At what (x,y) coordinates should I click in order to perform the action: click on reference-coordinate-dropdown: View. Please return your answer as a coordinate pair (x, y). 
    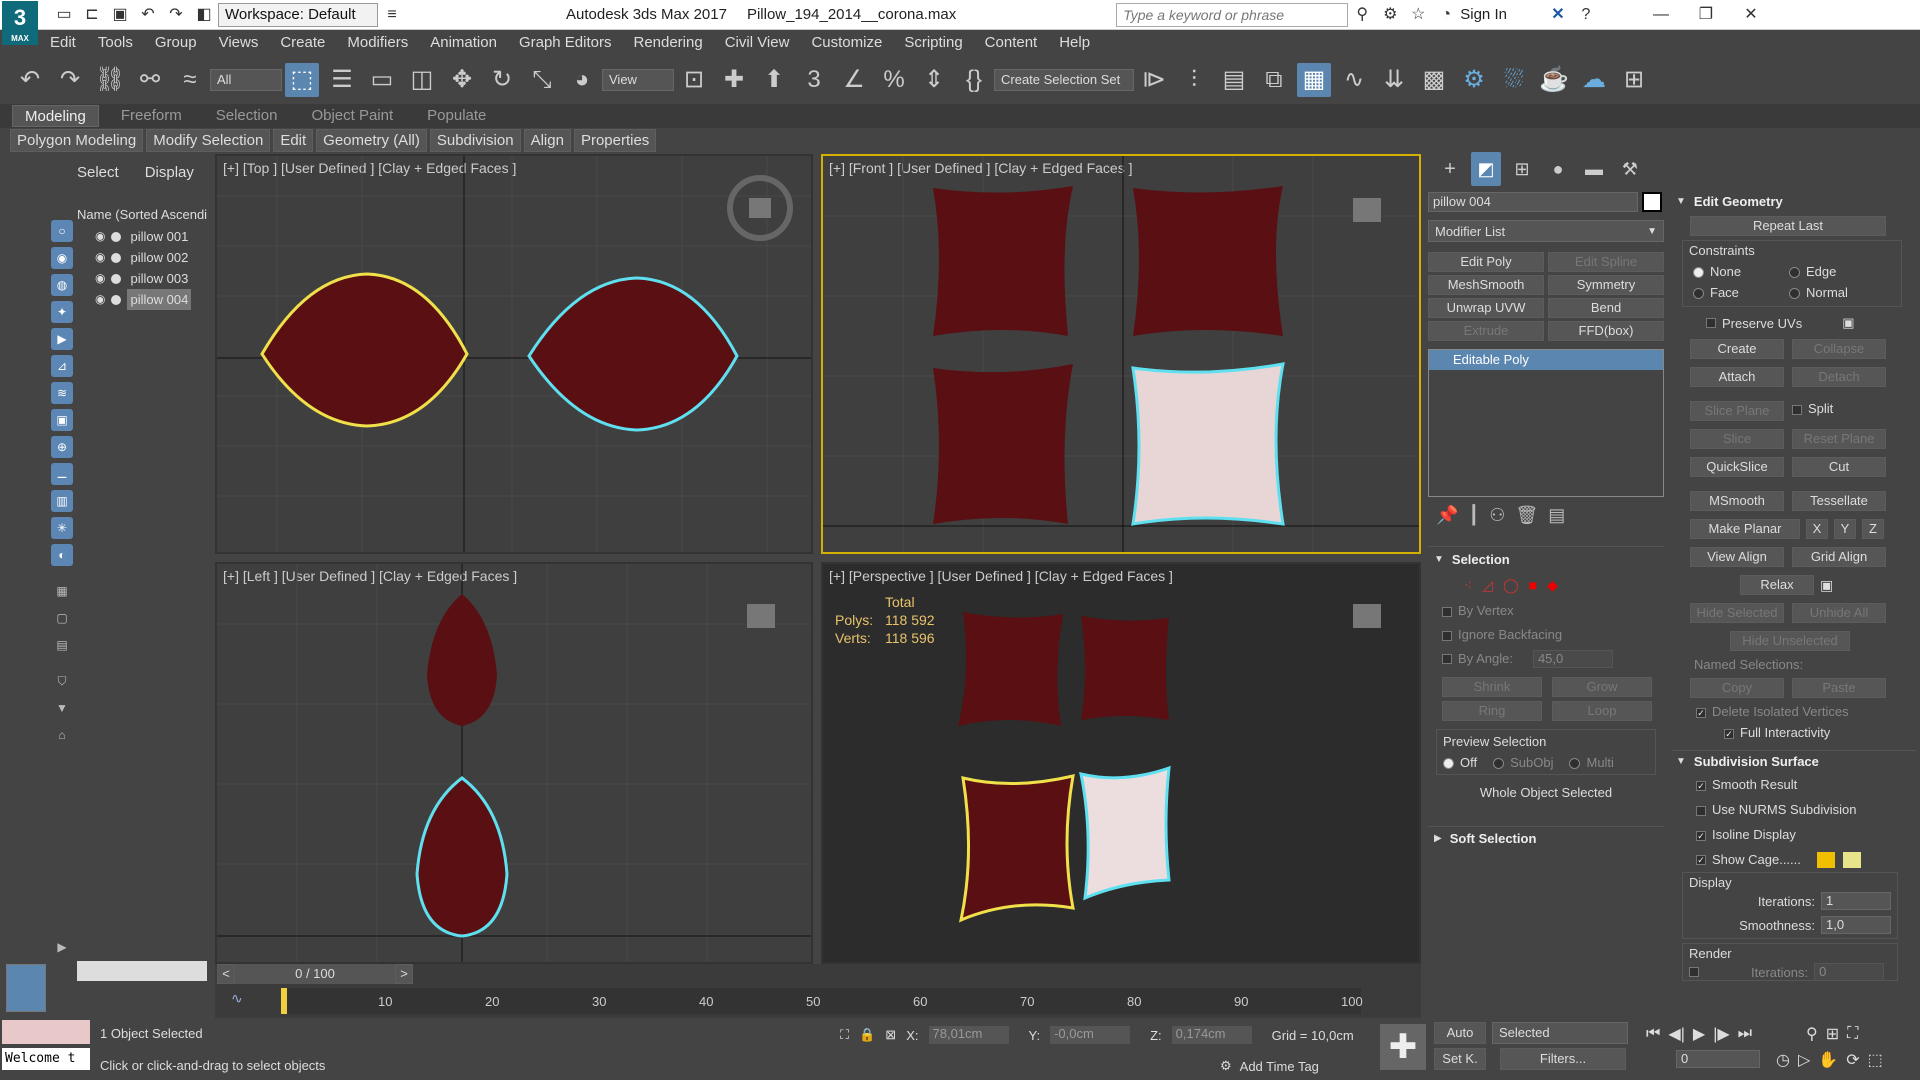
    Looking at the image, I should click on (638, 80).